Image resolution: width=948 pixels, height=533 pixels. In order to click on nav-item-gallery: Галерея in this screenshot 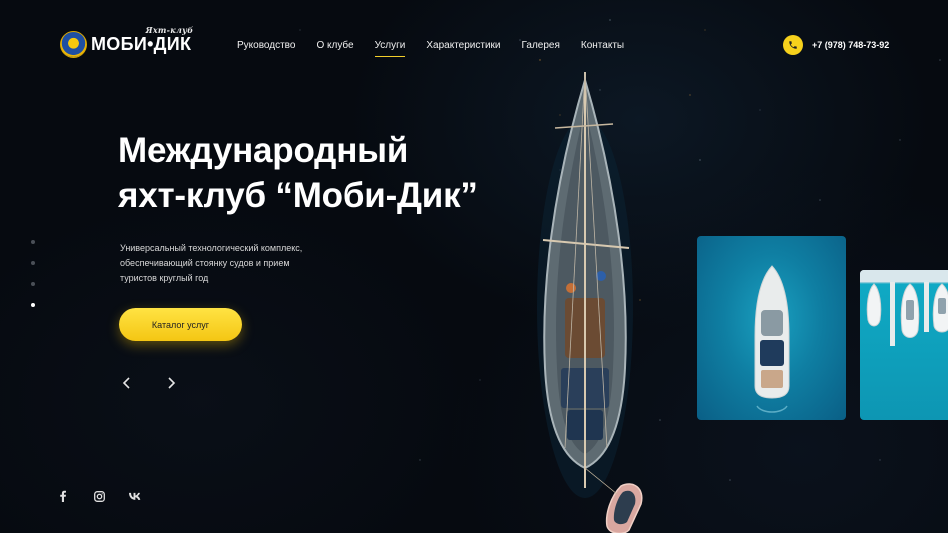, I will do `click(541, 45)`.